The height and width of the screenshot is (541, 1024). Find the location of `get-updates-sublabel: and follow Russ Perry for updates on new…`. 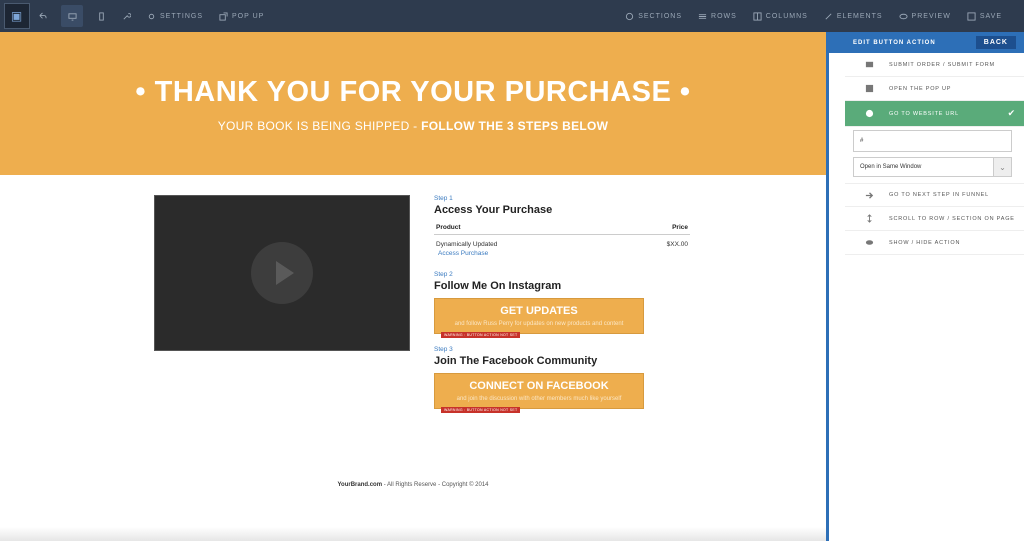

get-updates-sublabel: and follow Russ Perry for updates on new… is located at coordinates (539, 324).